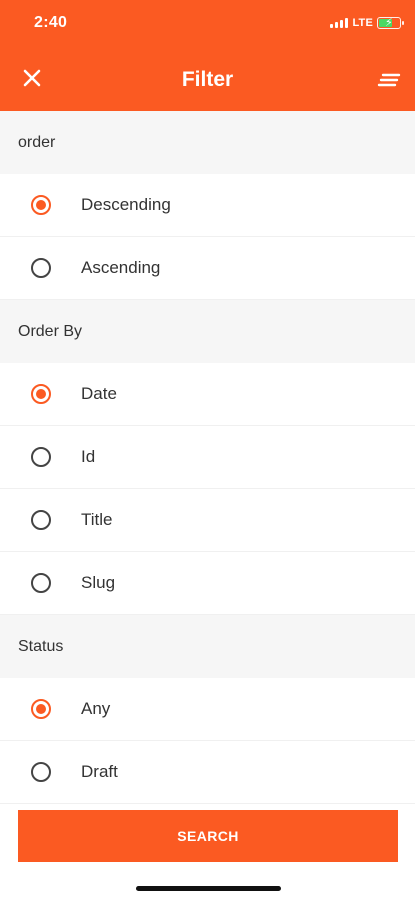 This screenshot has width=415, height=900. What do you see at coordinates (88, 456) in the screenshot?
I see `option-label: Id` at bounding box center [88, 456].